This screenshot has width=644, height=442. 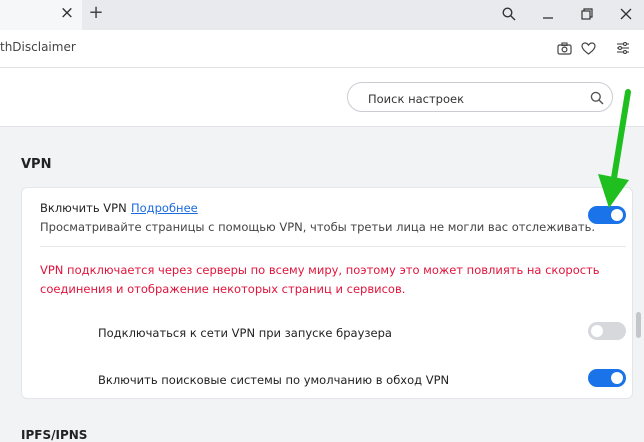 I want to click on vpn-section-title: VPN, so click(x=36, y=164).